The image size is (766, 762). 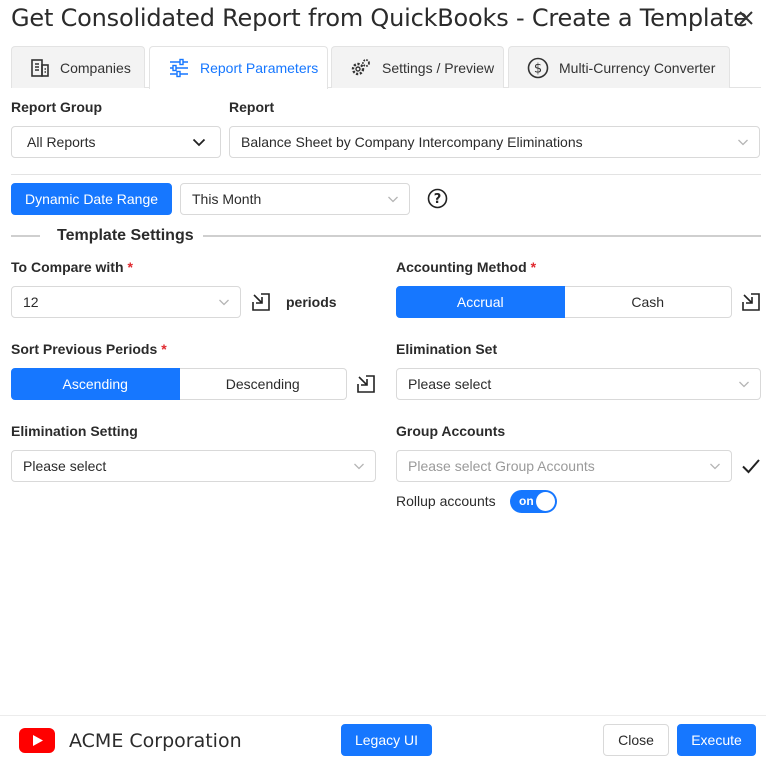 I want to click on tab-multi-currency-converter: $ Multi-Currency Converter, so click(x=619, y=67).